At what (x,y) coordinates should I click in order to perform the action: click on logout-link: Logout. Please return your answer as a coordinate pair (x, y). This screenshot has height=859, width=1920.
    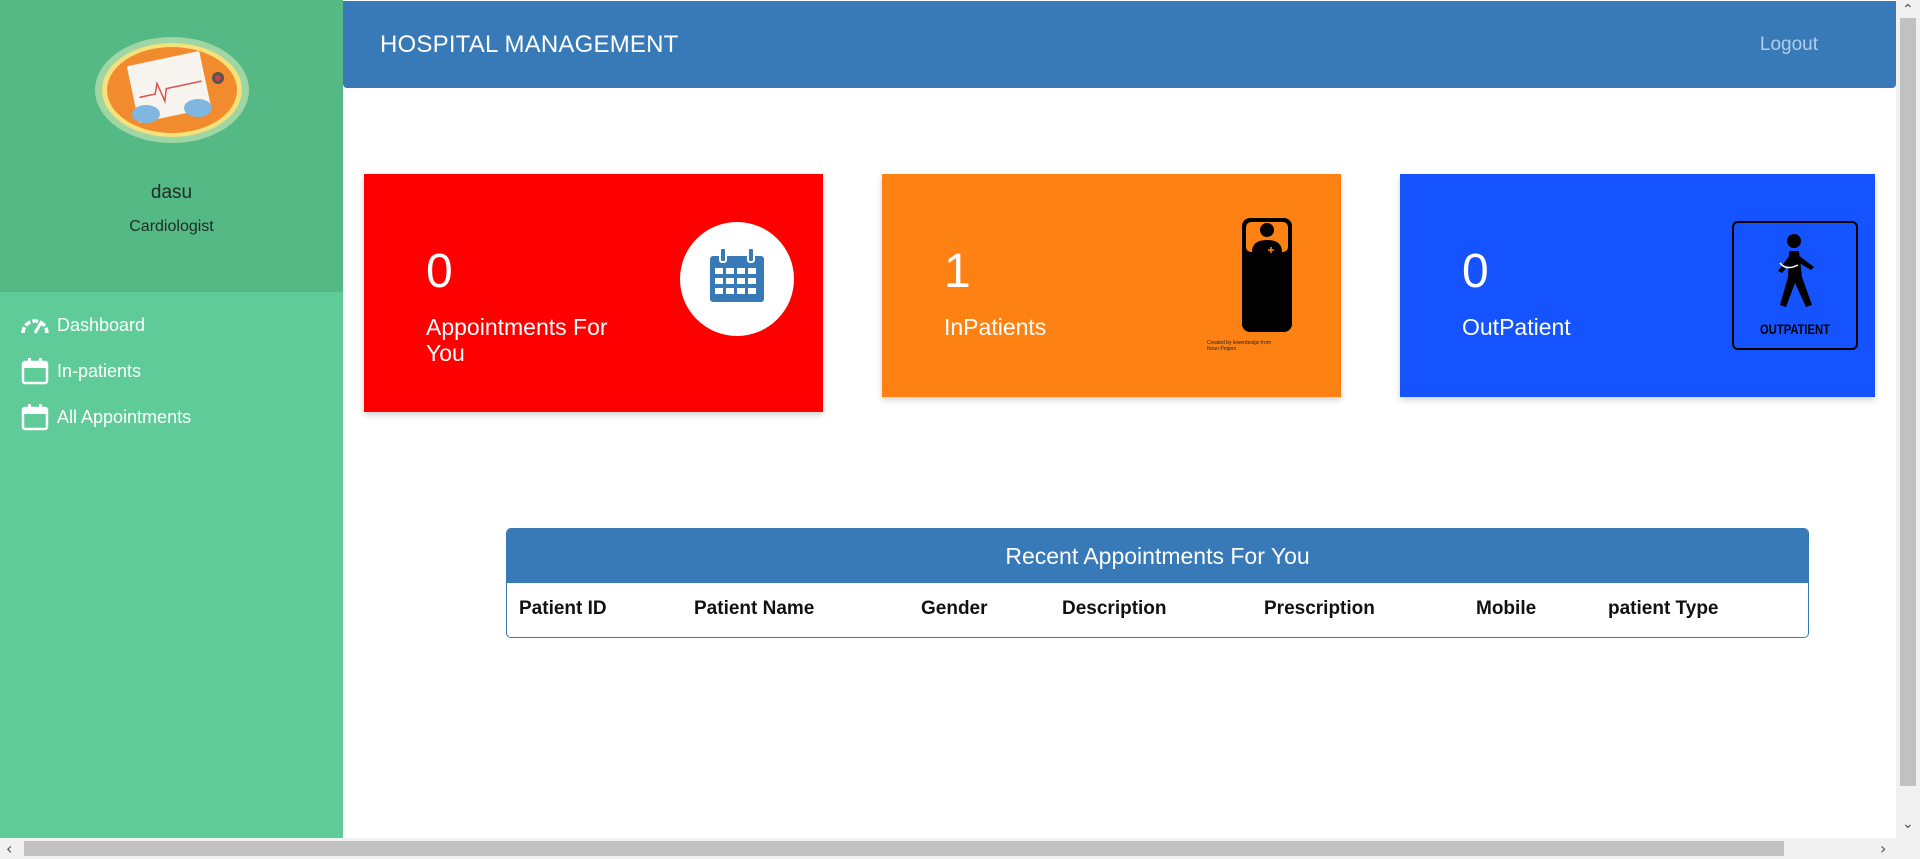
    Looking at the image, I should click on (1789, 45).